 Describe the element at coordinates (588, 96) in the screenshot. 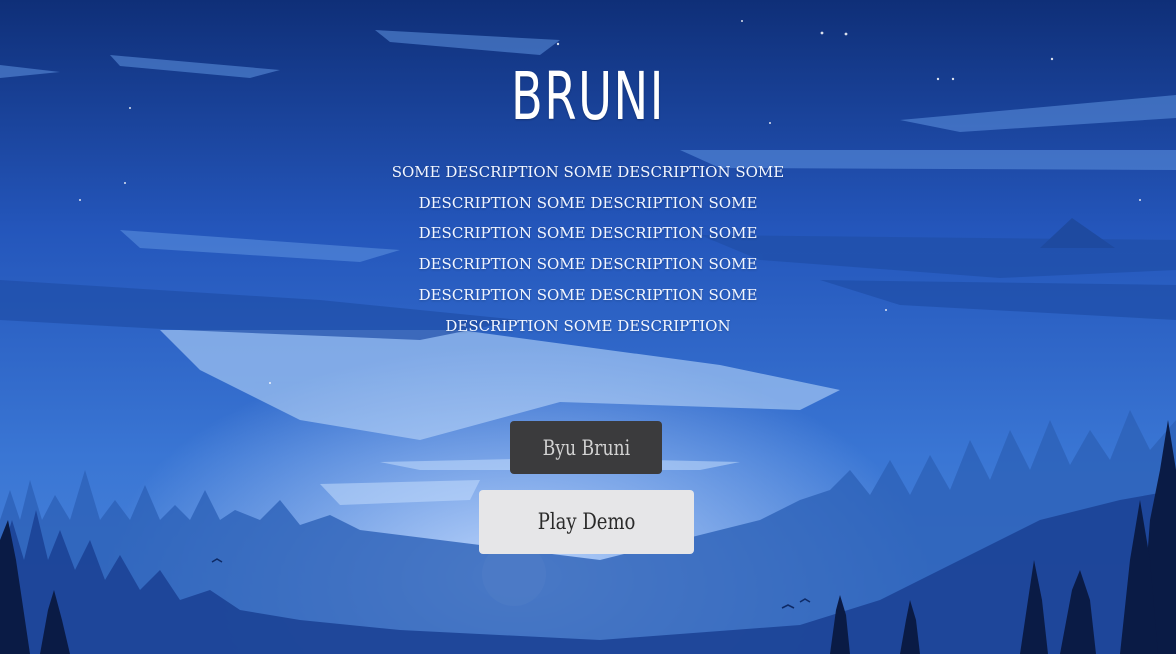

I see `page-title: BRUNI` at that location.